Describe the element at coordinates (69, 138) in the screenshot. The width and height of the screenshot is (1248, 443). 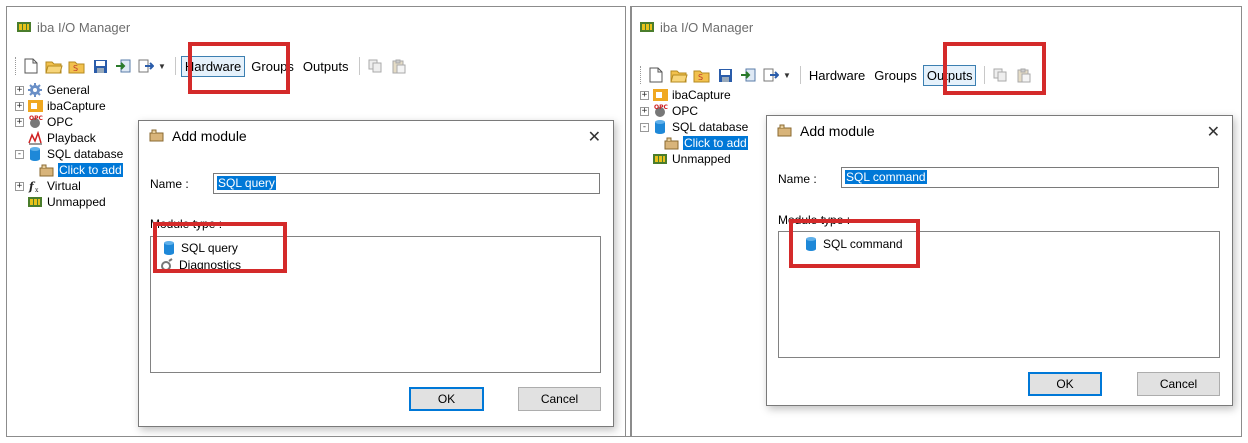
I see `tree-item-playback: Playback` at that location.